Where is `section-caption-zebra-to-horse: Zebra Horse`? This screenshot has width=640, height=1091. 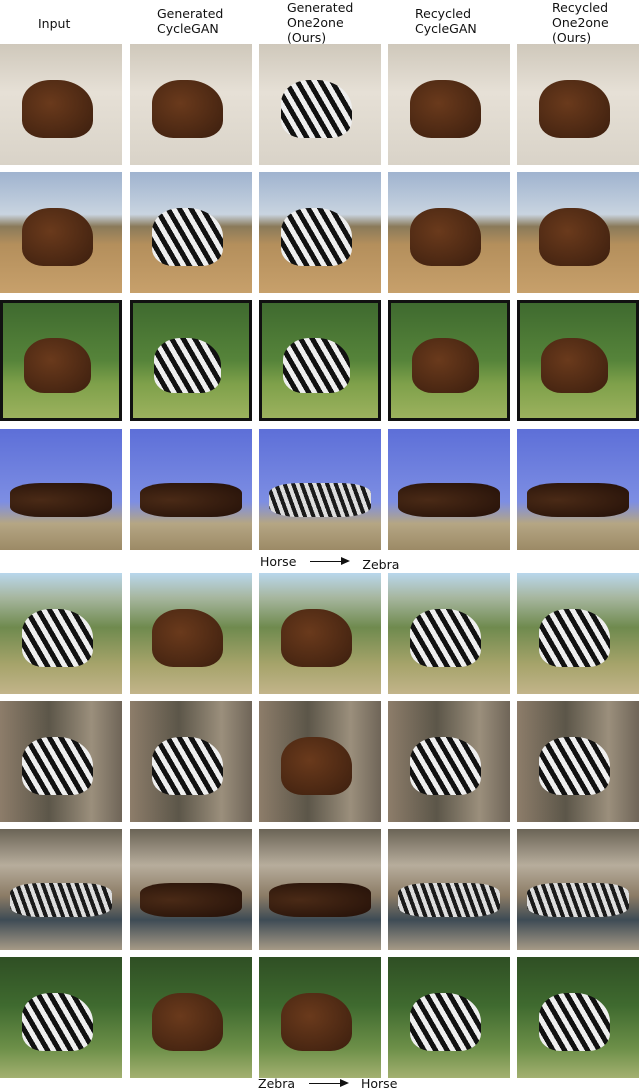
section-caption-zebra-to-horse: Zebra Horse is located at coordinates (327, 1083).